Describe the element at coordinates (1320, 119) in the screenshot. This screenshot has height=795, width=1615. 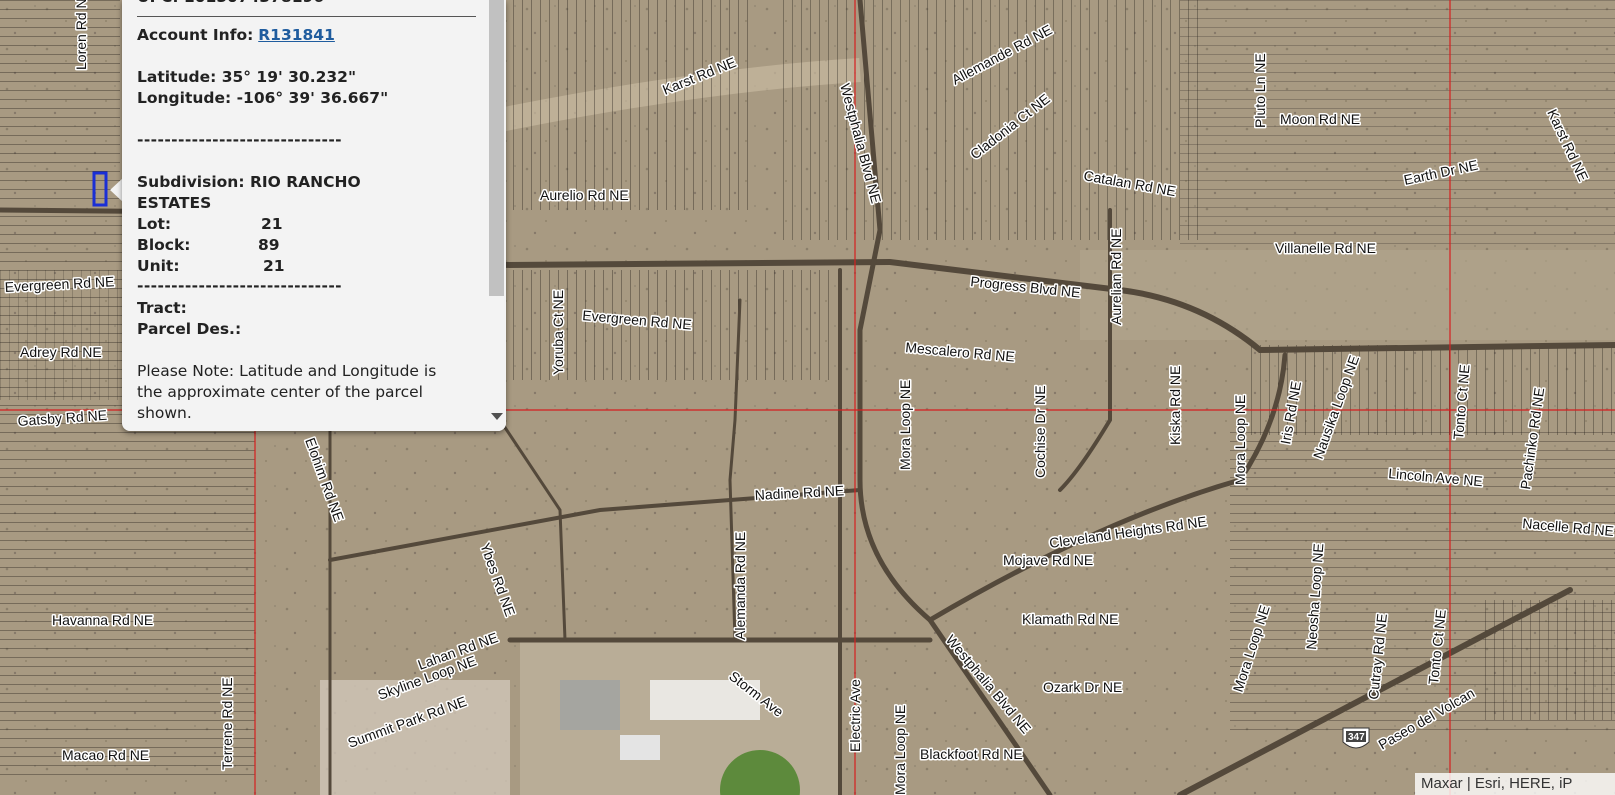
I see `road-label: Moon Rd NE` at that location.